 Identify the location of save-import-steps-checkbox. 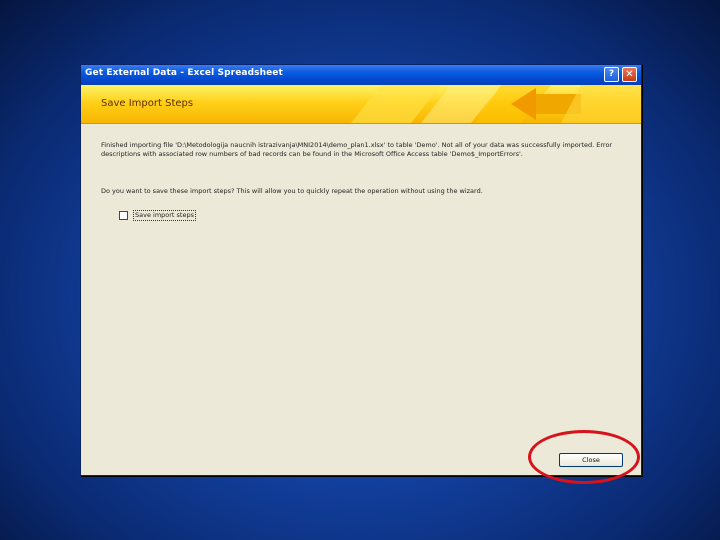
(123, 215).